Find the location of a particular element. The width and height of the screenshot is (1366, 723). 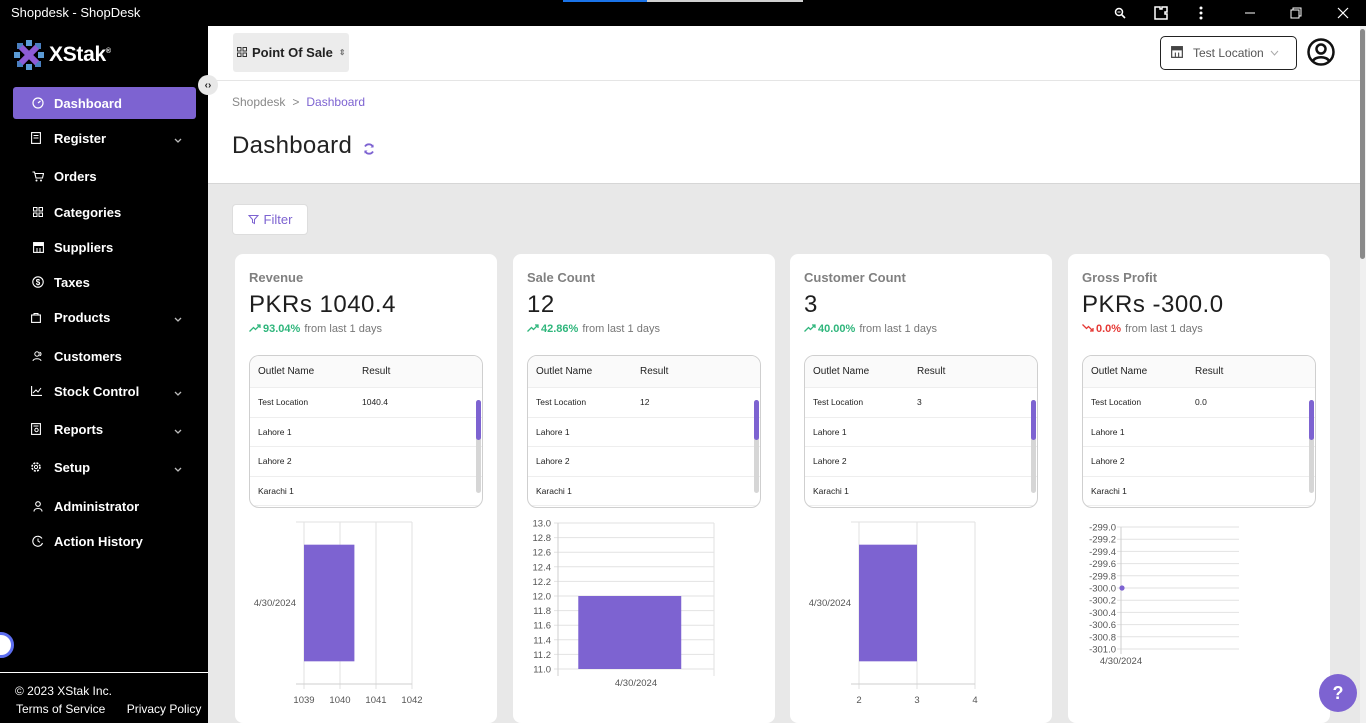

extension-puzzle-icon is located at coordinates (1161, 13).